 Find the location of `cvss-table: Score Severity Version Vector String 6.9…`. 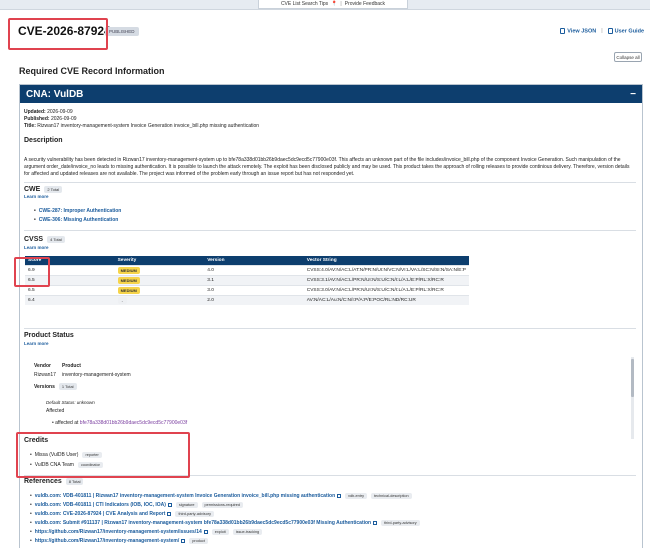

cvss-table: Score Severity Version Vector String 6.9… is located at coordinates (247, 280).